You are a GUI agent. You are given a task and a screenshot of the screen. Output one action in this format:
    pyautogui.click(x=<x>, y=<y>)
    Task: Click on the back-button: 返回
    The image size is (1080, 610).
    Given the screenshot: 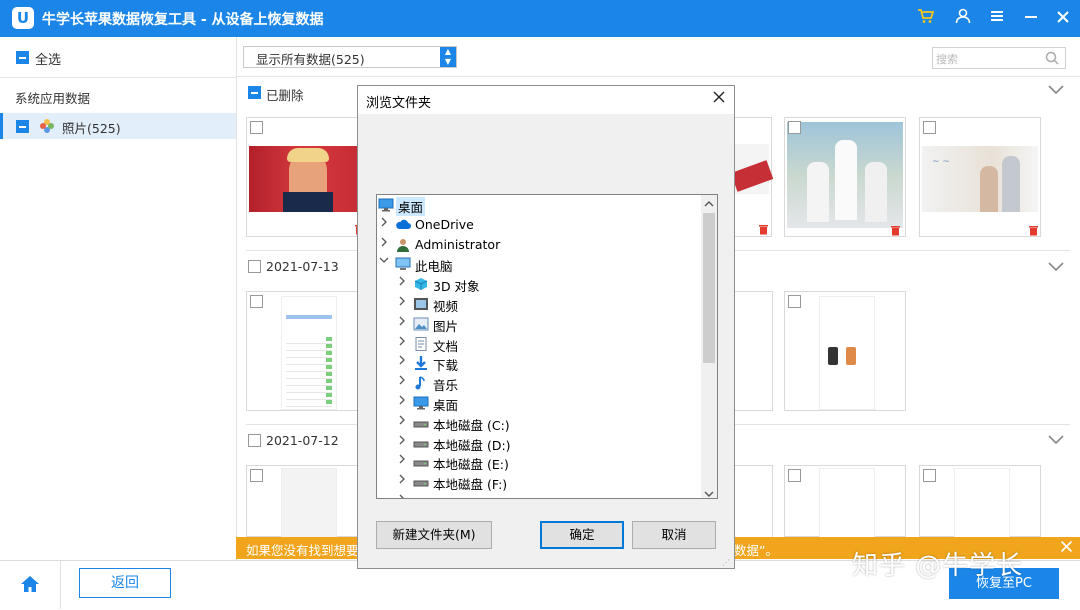 What is the action you would take?
    pyautogui.click(x=125, y=583)
    